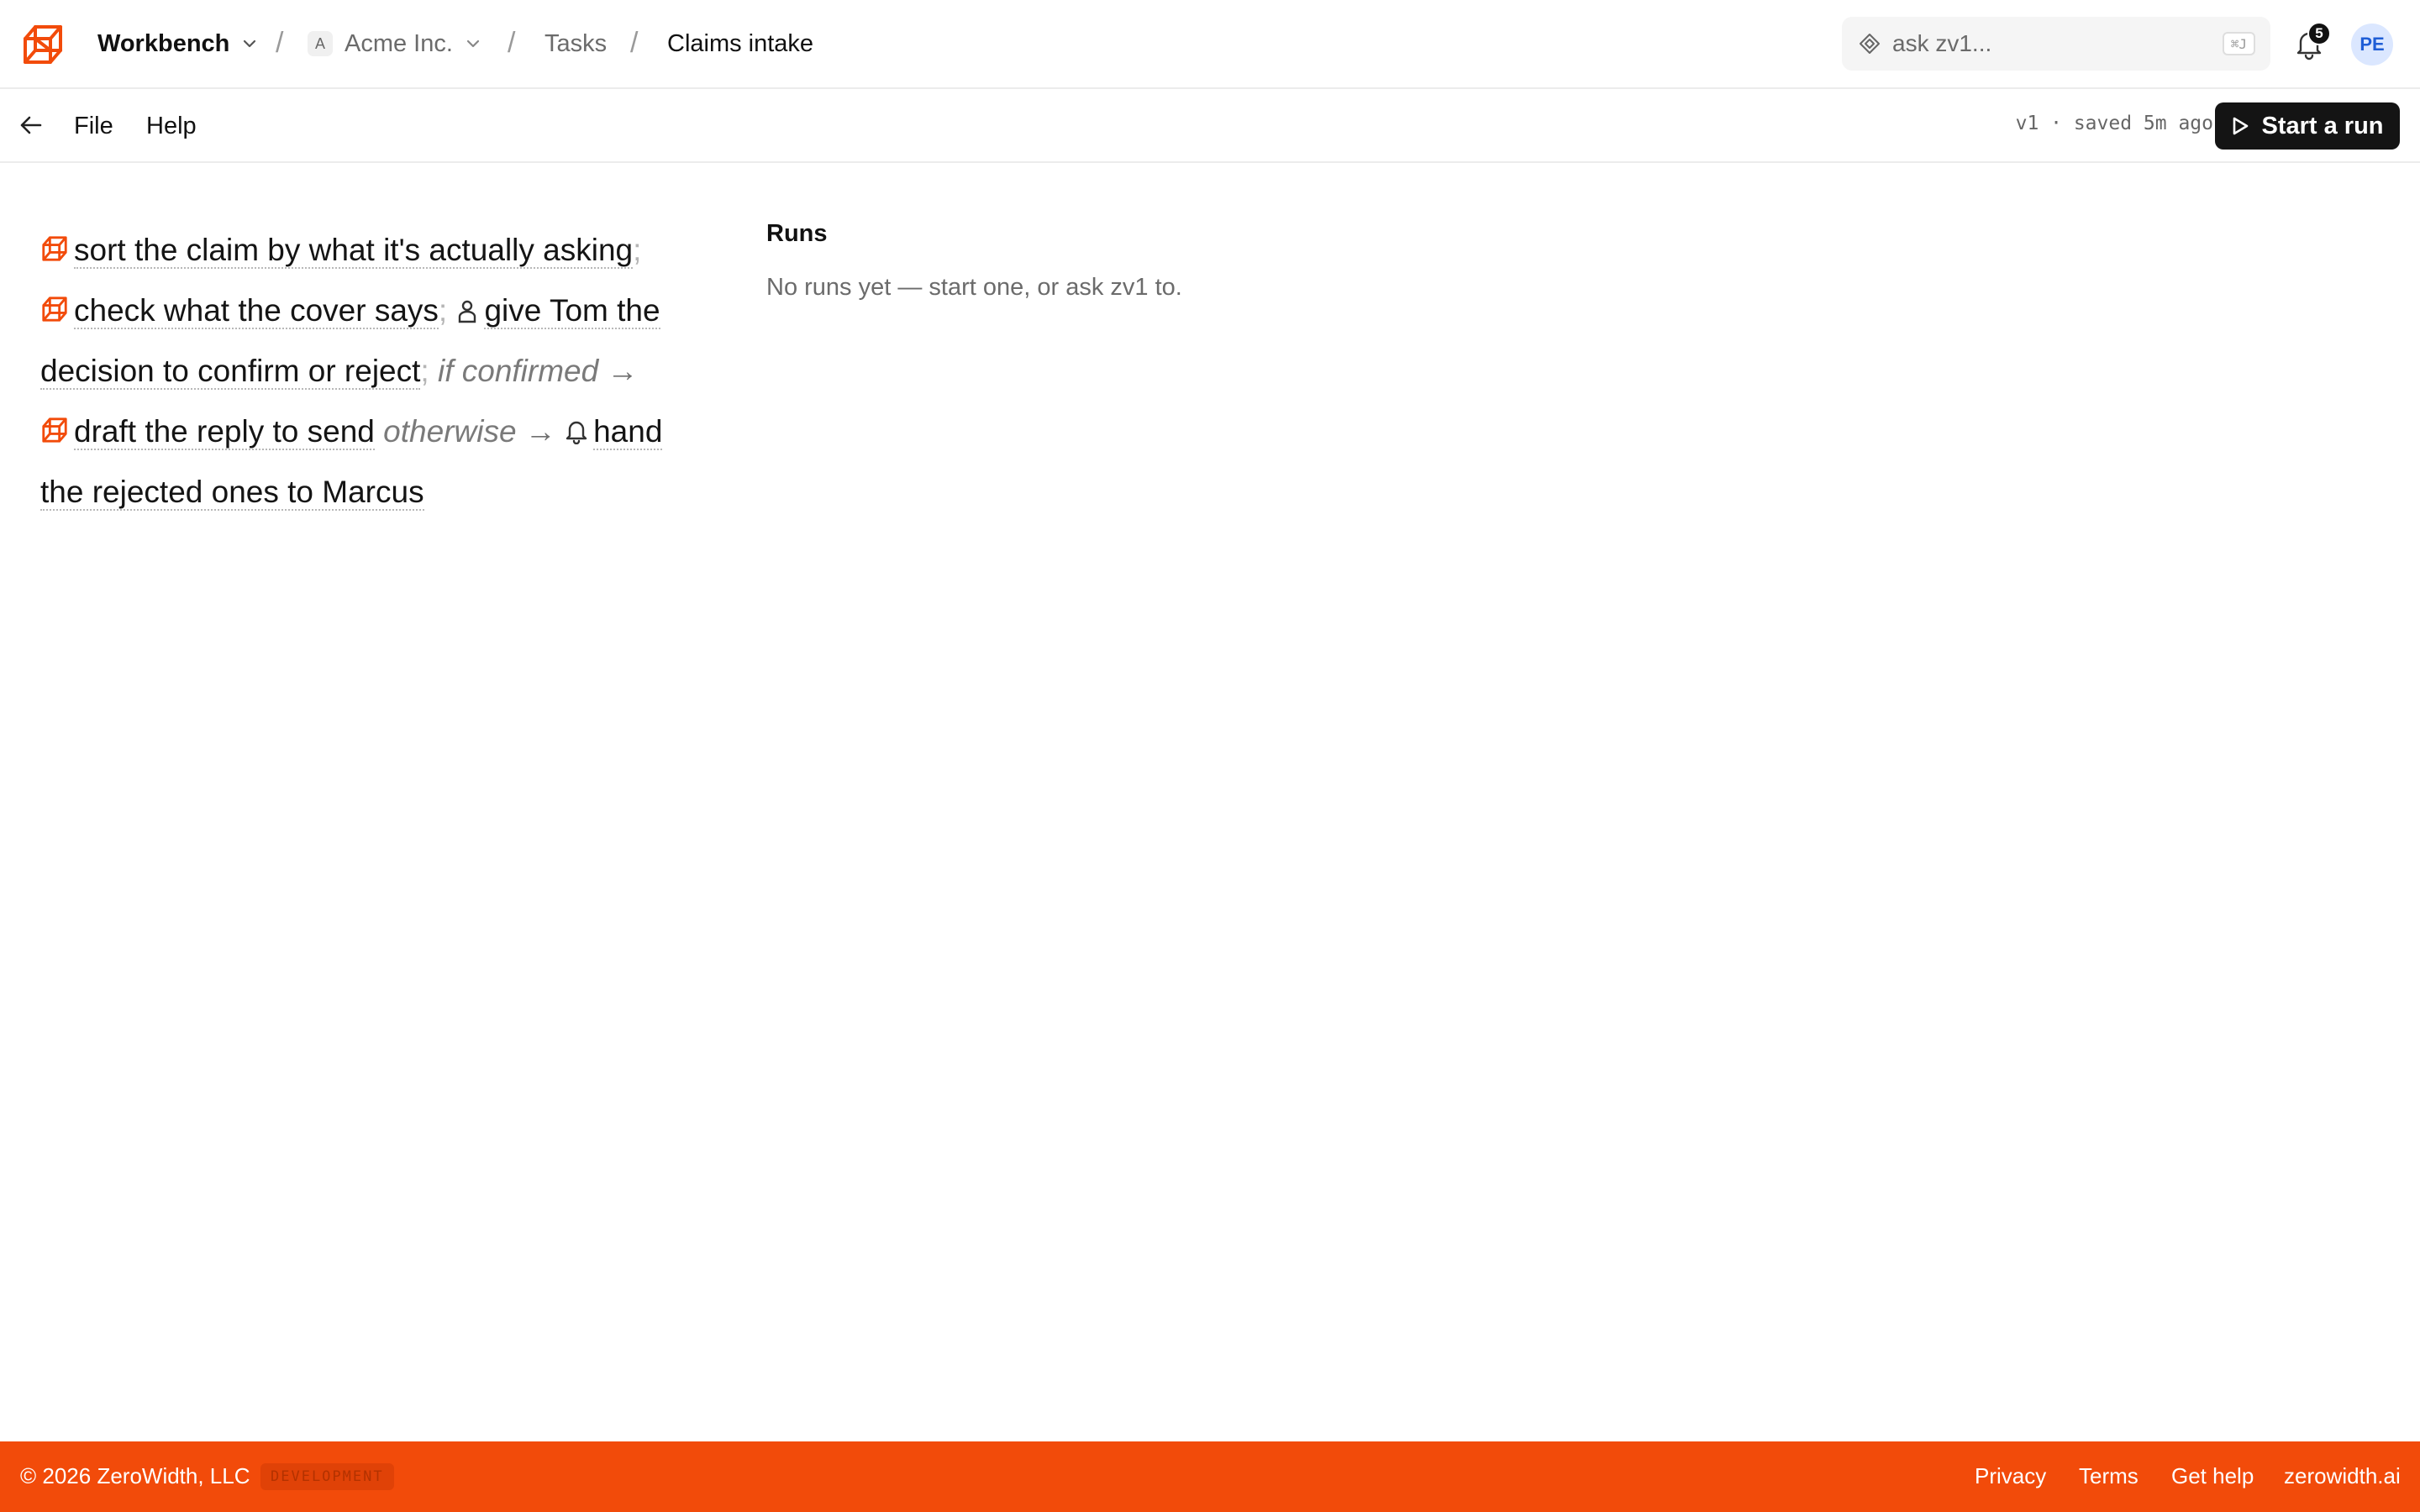  Describe the element at coordinates (256, 311) in the screenshot. I see `flow-step: check what the cover says` at that location.